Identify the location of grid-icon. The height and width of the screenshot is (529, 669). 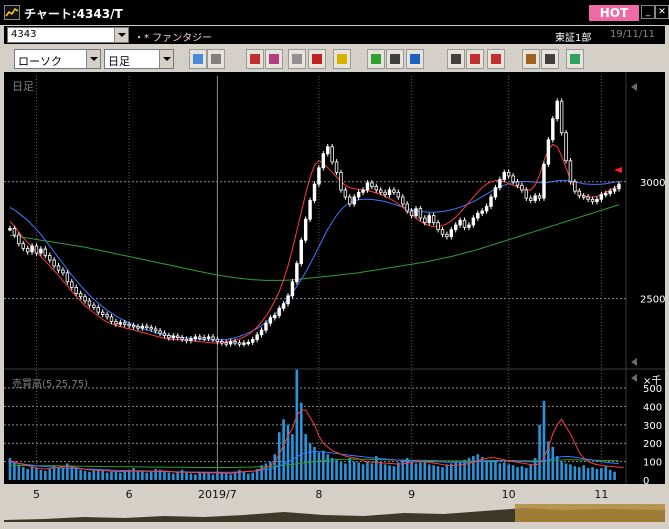
(297, 59).